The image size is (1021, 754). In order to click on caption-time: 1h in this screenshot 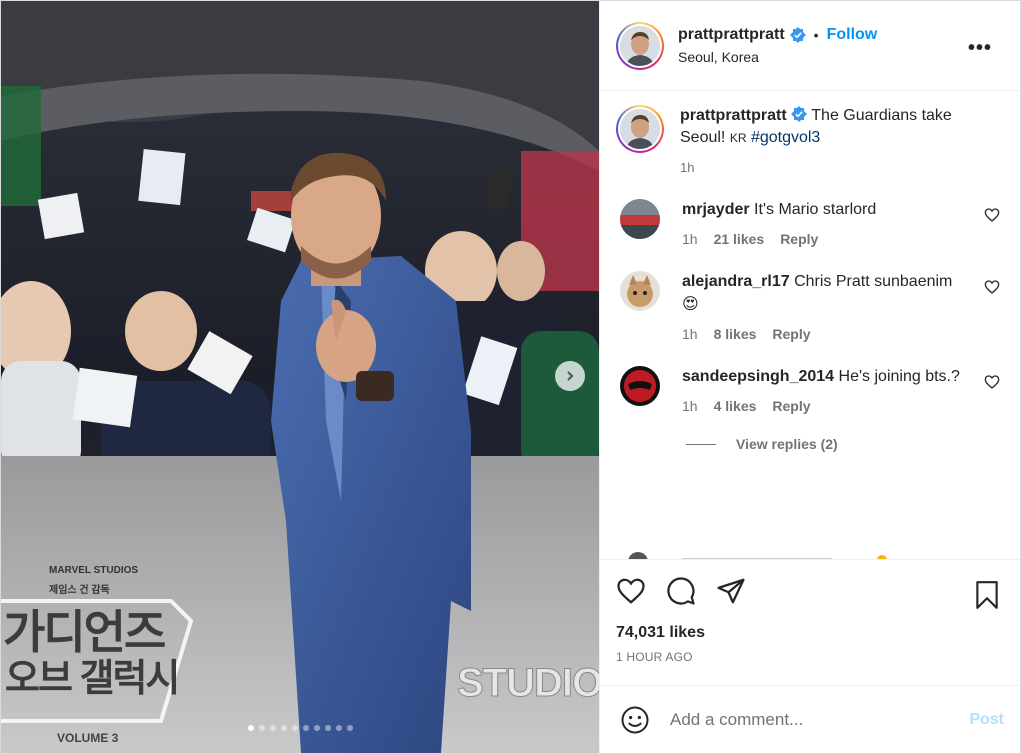, I will do `click(830, 168)`.